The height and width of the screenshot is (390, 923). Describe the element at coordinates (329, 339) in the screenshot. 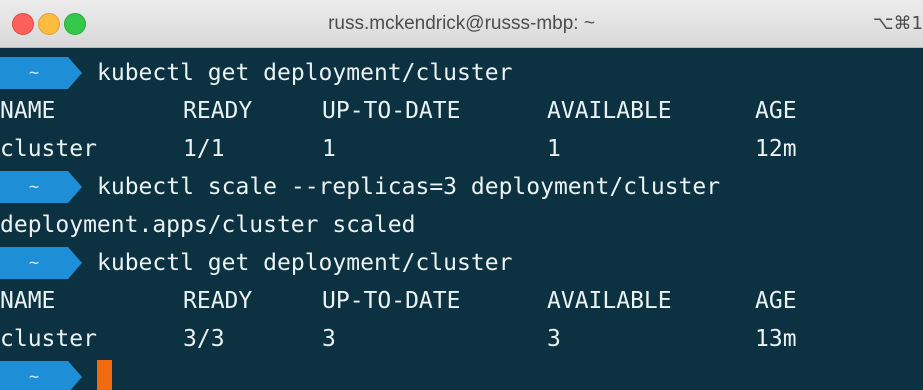

I see `up-to-date-count: 3` at that location.